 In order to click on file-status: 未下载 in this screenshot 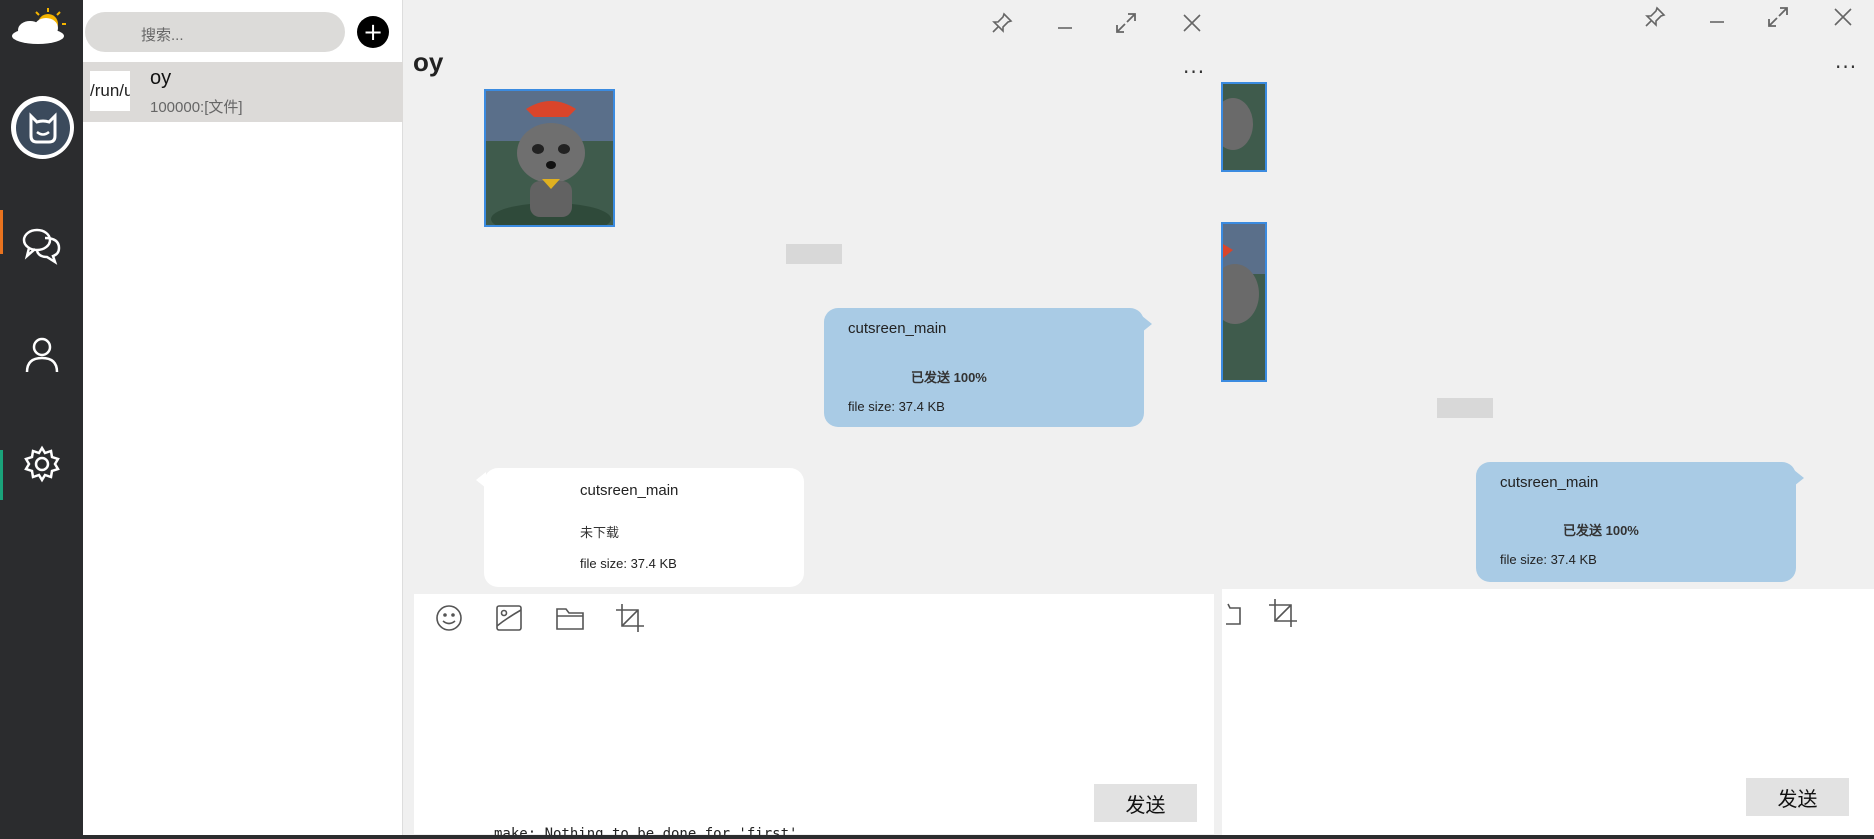, I will do `click(600, 532)`.